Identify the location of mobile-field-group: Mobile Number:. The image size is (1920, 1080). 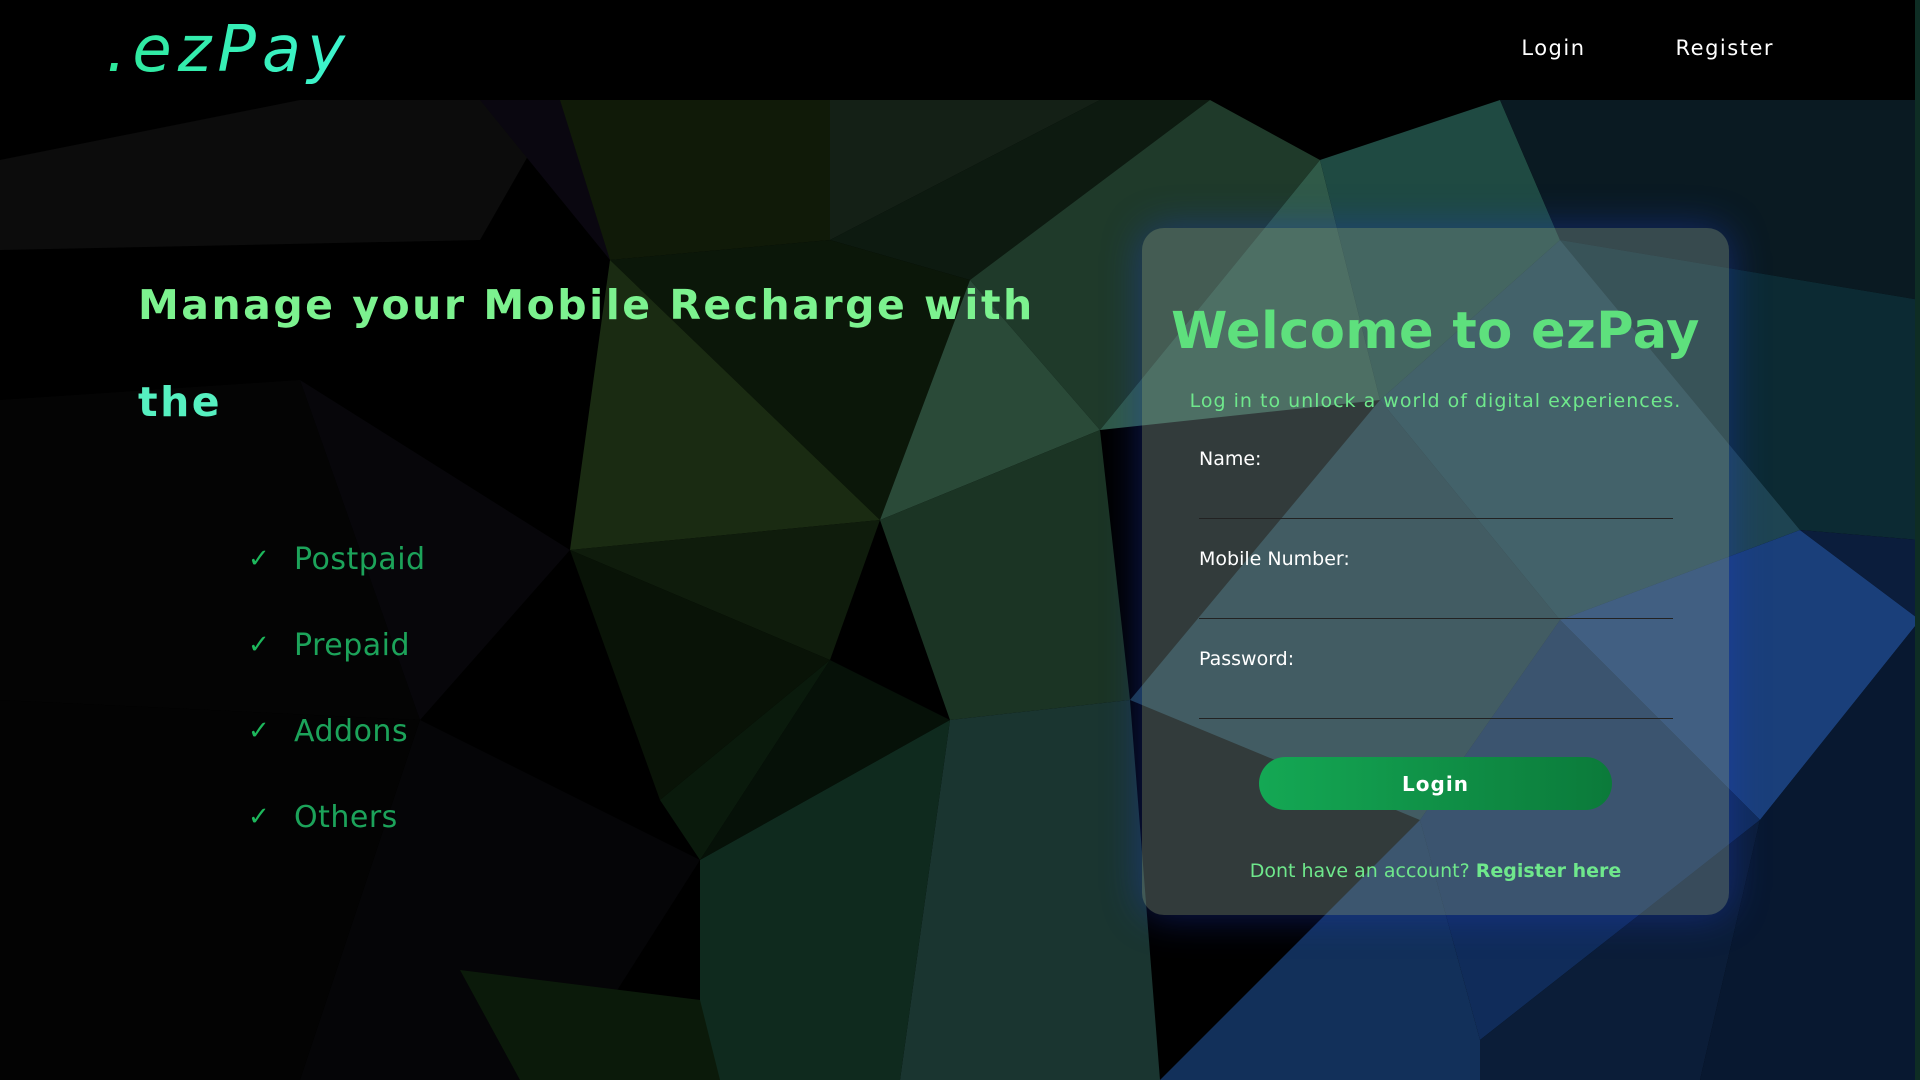
(1436, 583).